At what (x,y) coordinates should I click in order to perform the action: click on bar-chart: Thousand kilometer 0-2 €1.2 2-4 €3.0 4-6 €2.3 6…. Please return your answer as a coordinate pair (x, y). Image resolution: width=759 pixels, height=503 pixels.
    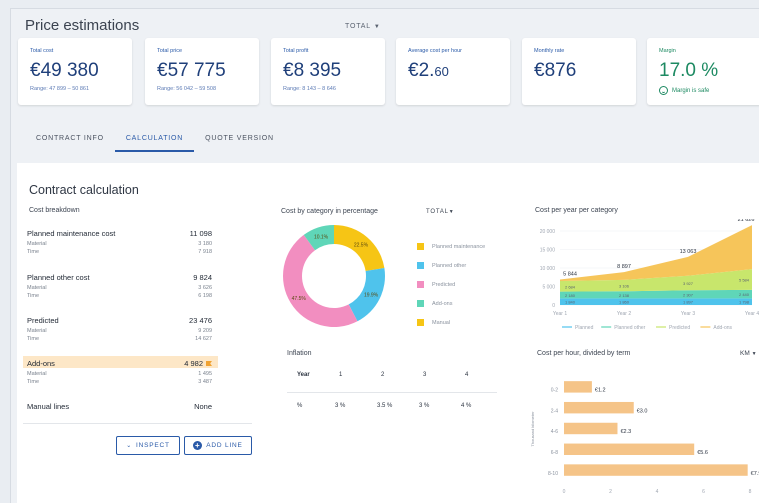
    Looking at the image, I should click on (644, 438).